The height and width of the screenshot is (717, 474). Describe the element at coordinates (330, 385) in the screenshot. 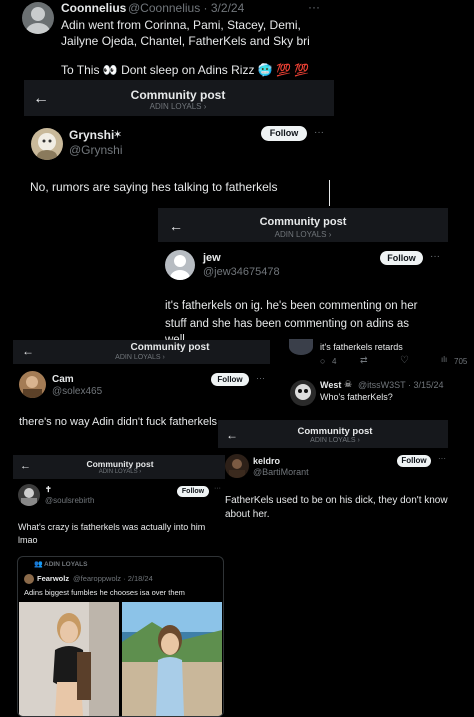

I see `author-name: West` at that location.